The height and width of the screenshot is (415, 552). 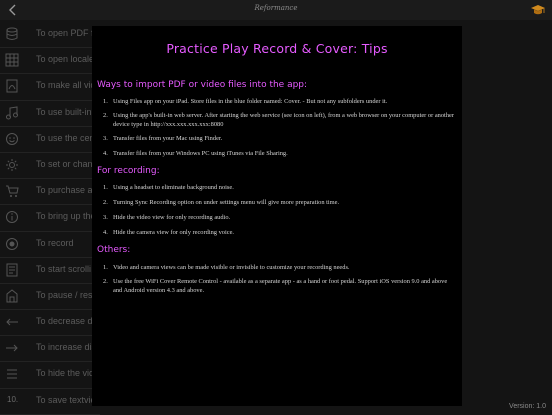 I want to click on smiley-icon, so click(x=12, y=139).